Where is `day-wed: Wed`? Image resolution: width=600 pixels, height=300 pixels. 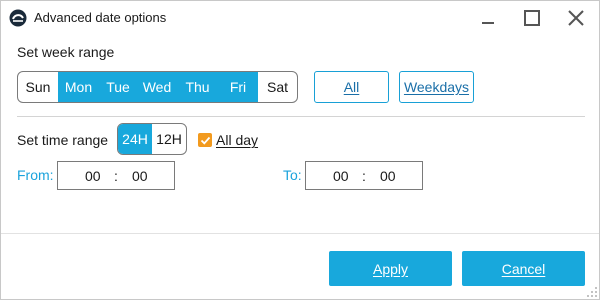 day-wed: Wed is located at coordinates (157, 87).